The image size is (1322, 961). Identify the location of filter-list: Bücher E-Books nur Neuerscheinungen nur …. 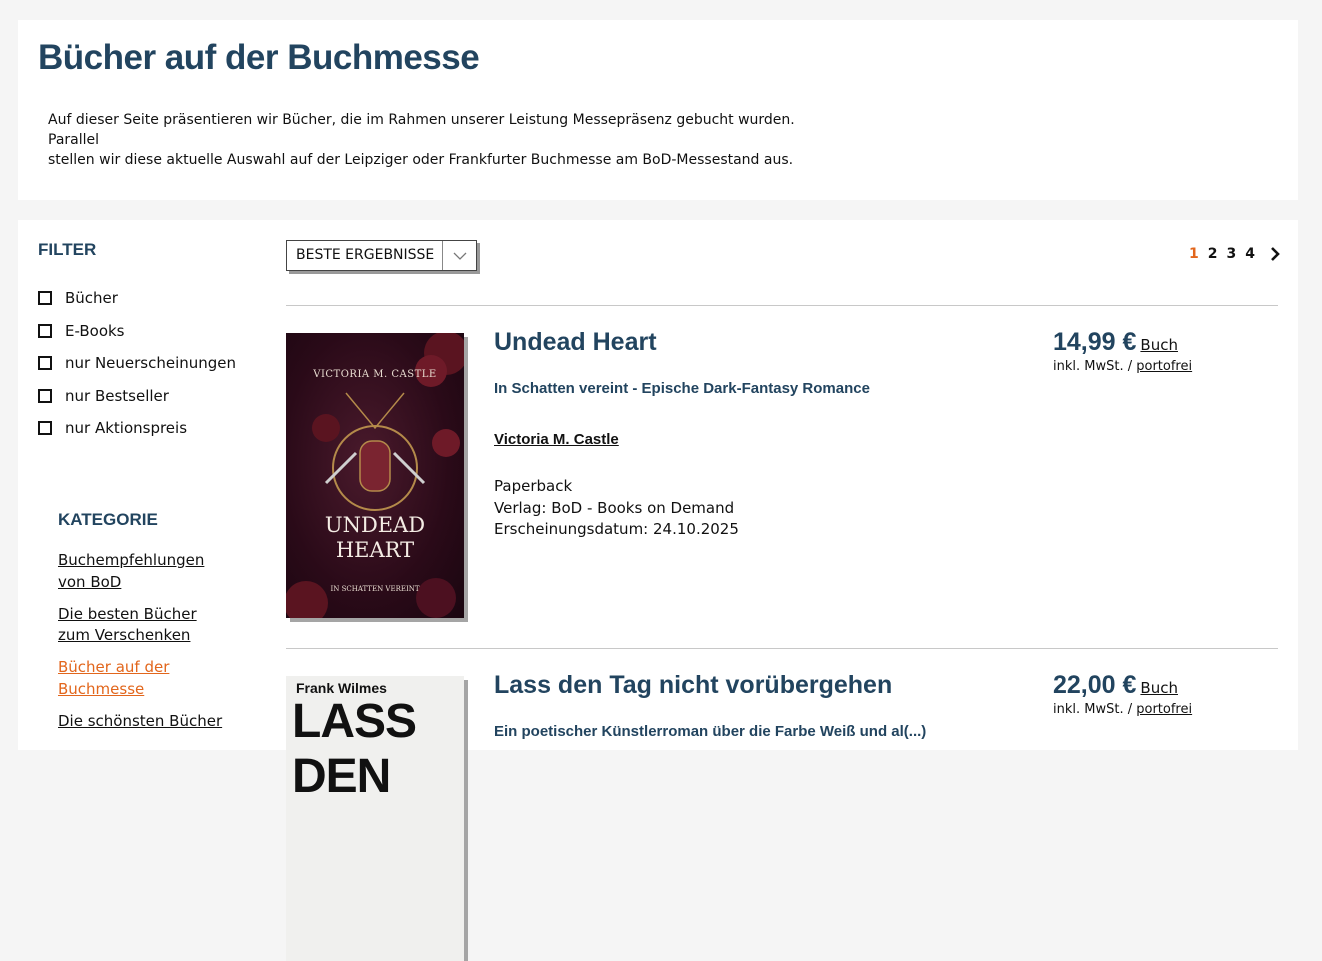
(137, 363).